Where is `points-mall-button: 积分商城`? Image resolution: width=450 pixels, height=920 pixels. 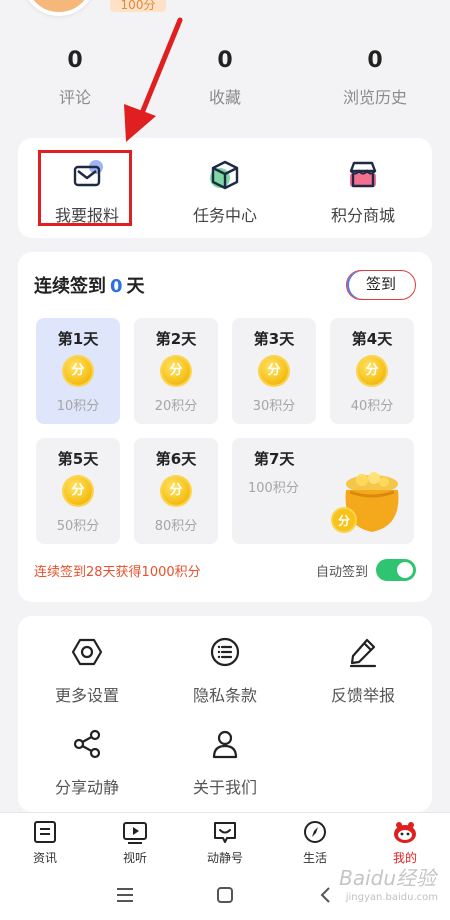
points-mall-button: 积分商城 is located at coordinates (363, 188).